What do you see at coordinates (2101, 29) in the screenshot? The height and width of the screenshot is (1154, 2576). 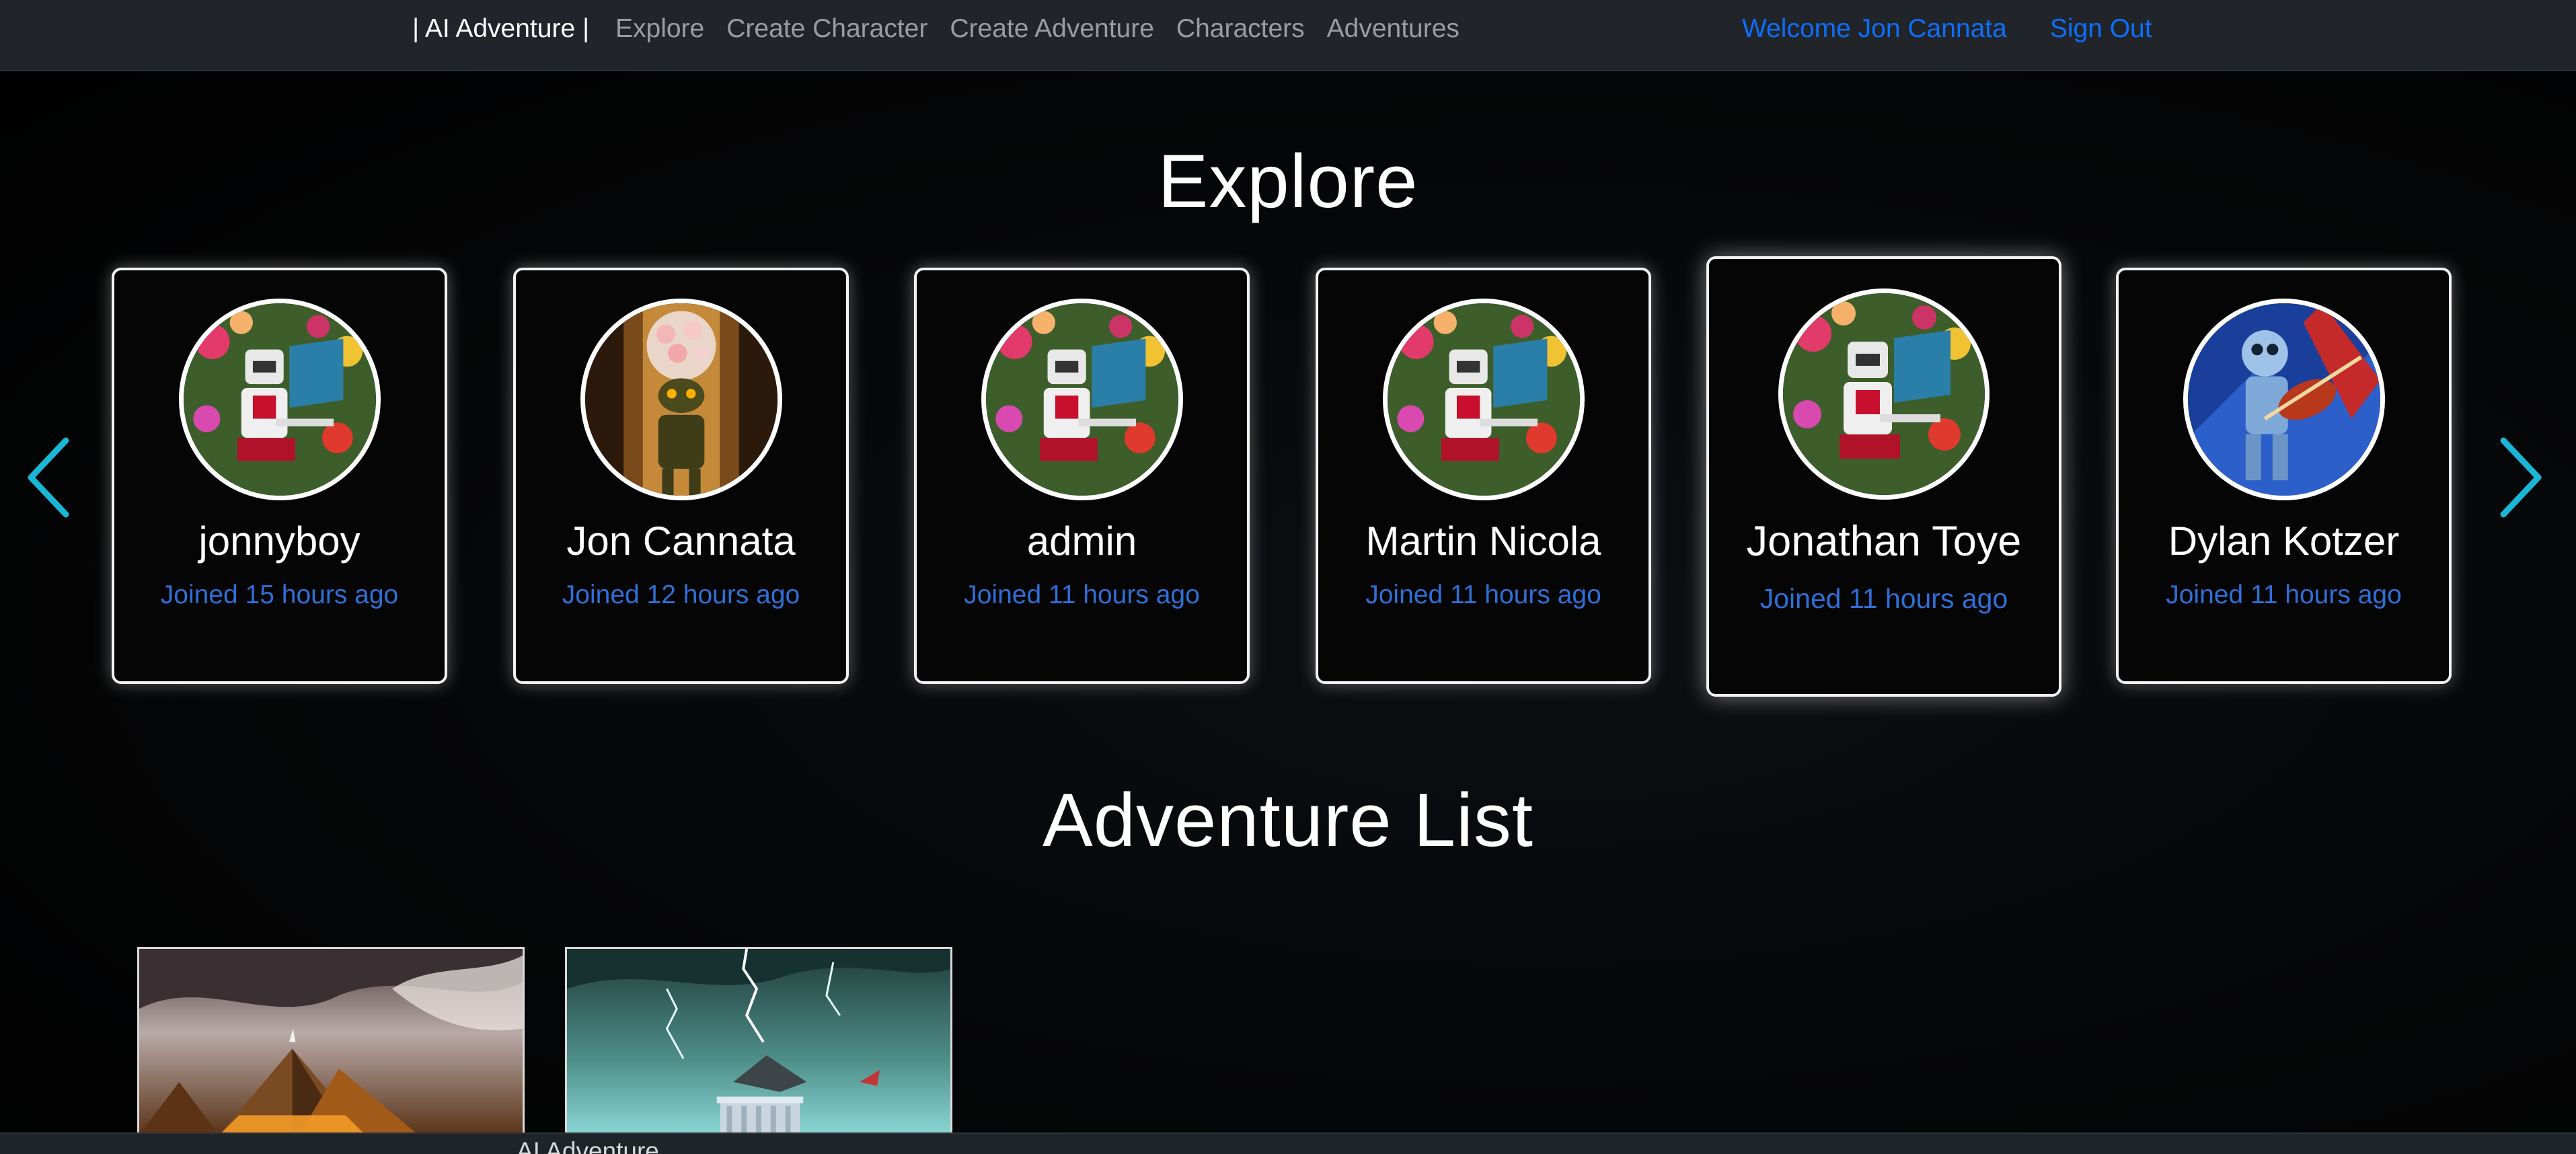 I see `sign-out-link: Sign Out` at bounding box center [2101, 29].